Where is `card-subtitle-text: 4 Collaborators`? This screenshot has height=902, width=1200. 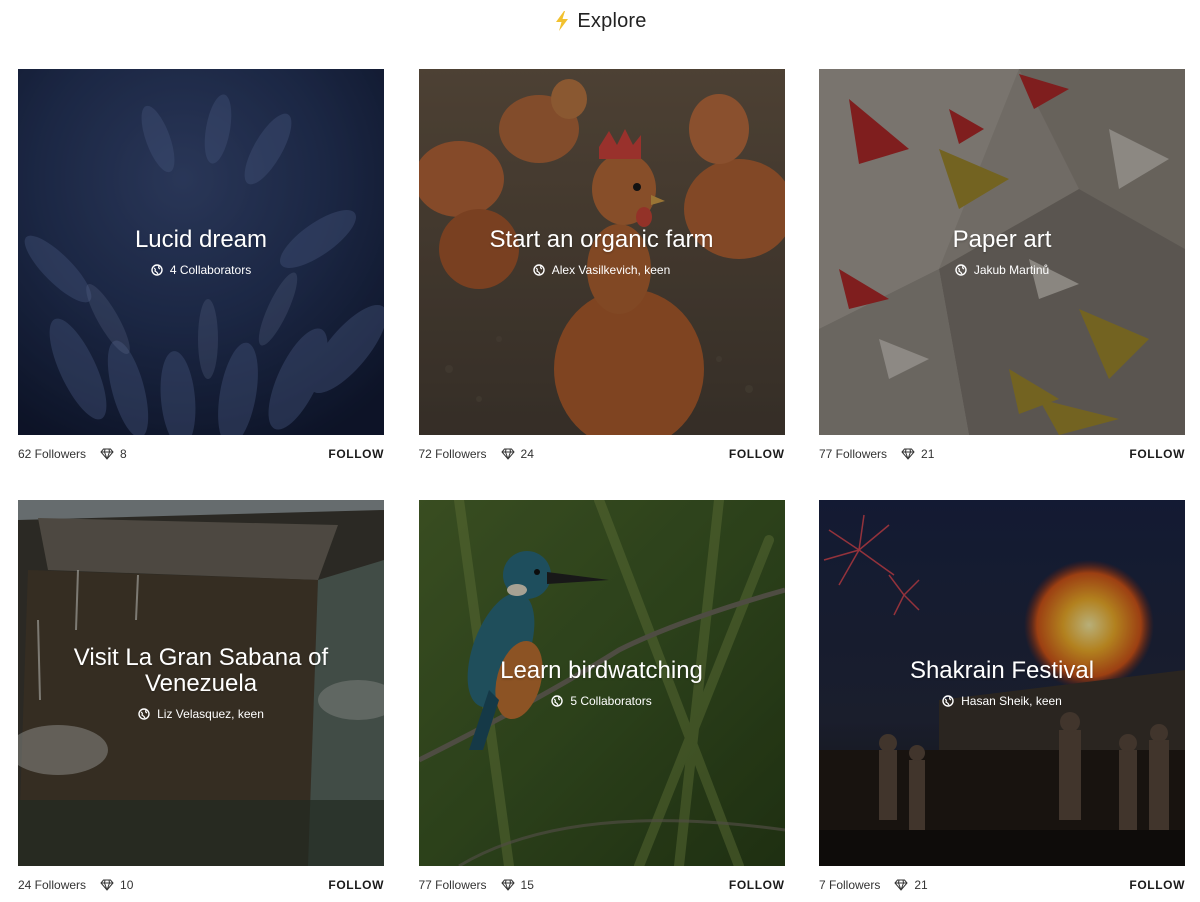
card-subtitle-text: 4 Collaborators is located at coordinates (210, 270).